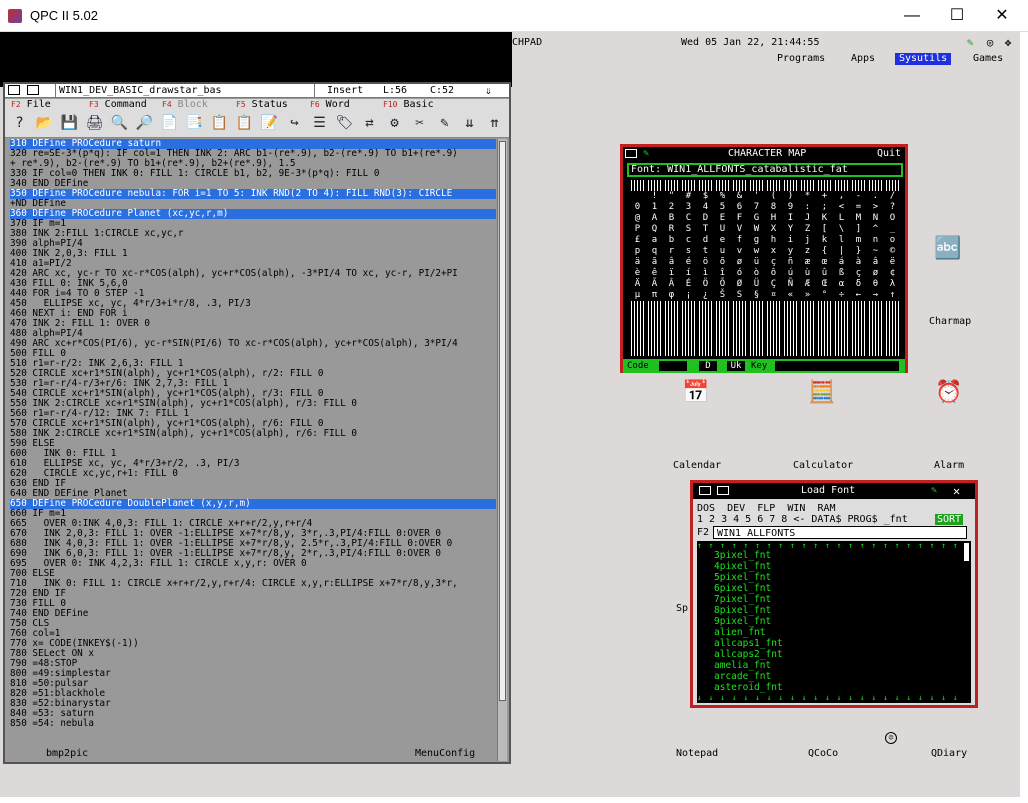 The width and height of the screenshot is (1028, 803). I want to click on calendar-label: Calendar, so click(697, 465).